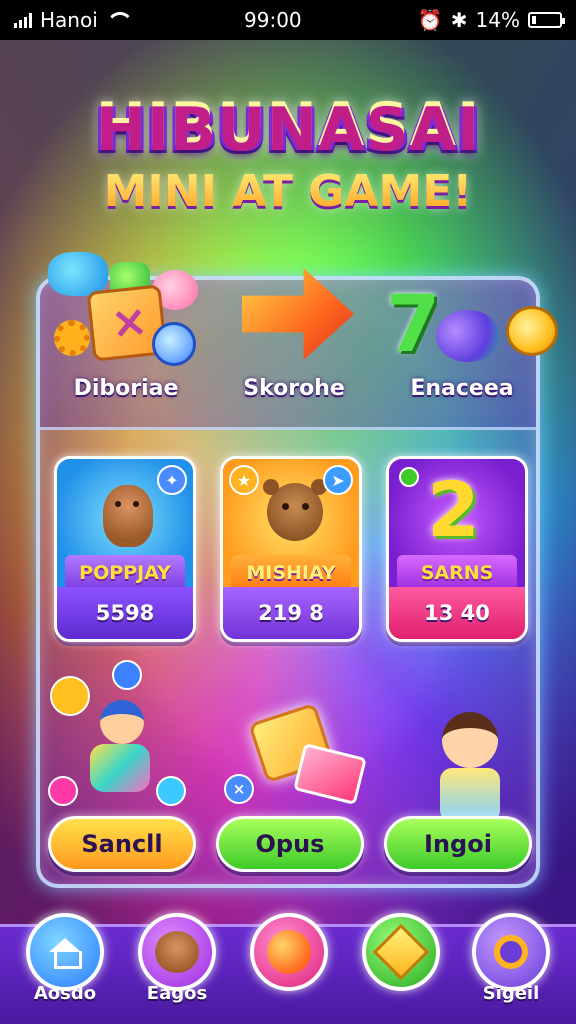  What do you see at coordinates (458, 844) in the screenshot?
I see `ingoi-button: Ingoi` at bounding box center [458, 844].